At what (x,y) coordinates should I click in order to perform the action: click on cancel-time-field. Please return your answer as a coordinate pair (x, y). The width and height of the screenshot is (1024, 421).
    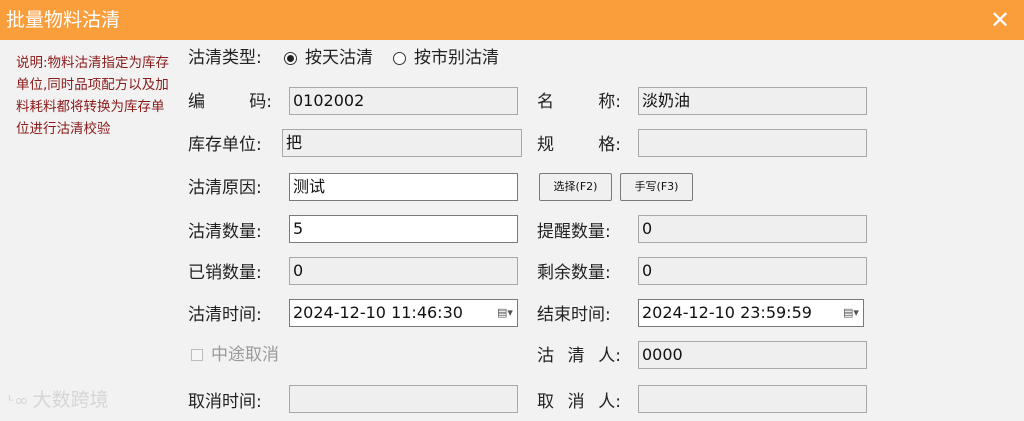
    Looking at the image, I should click on (403, 399).